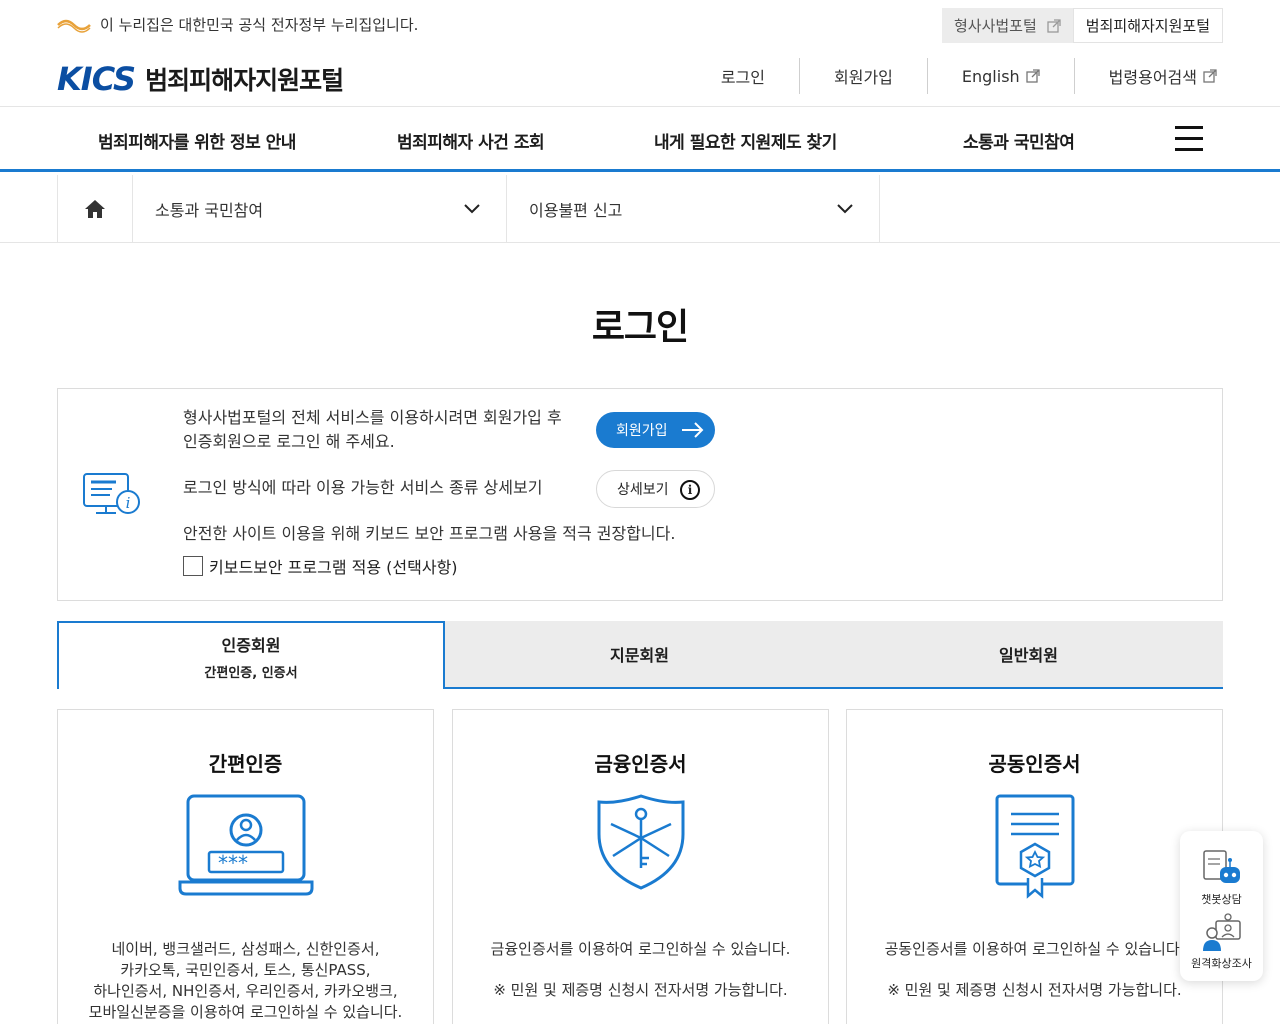 The image size is (1280, 1024). I want to click on card-desc-line: 카카오톡, 국민인증서, 토스, 통신PASS,, so click(245, 970).